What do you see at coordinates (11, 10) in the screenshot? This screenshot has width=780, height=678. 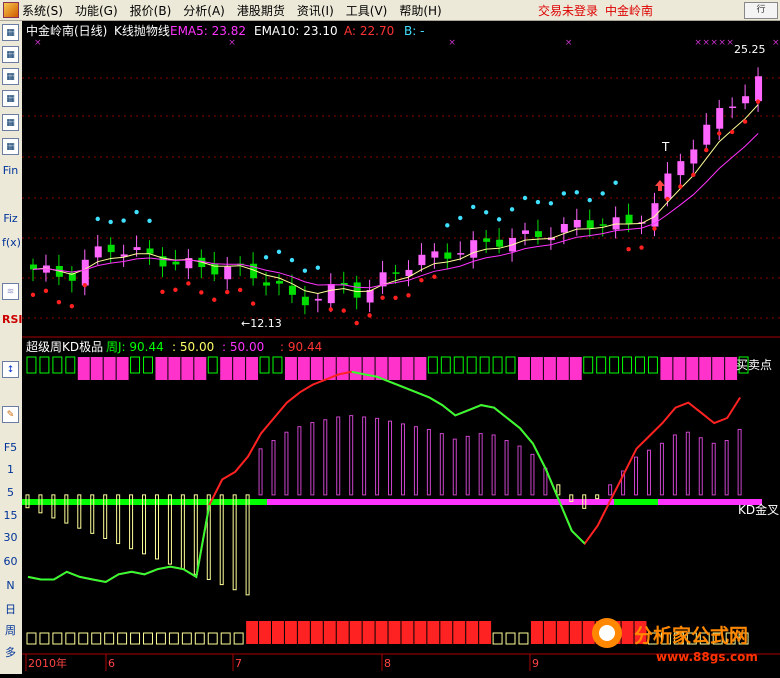 I see `app-logo-icon` at bounding box center [11, 10].